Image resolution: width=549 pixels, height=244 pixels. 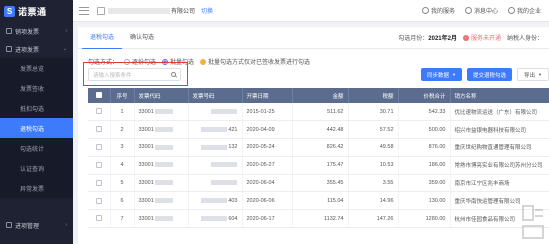 I want to click on cell-invoice-date: 2020-04-09, so click(x=267, y=130).